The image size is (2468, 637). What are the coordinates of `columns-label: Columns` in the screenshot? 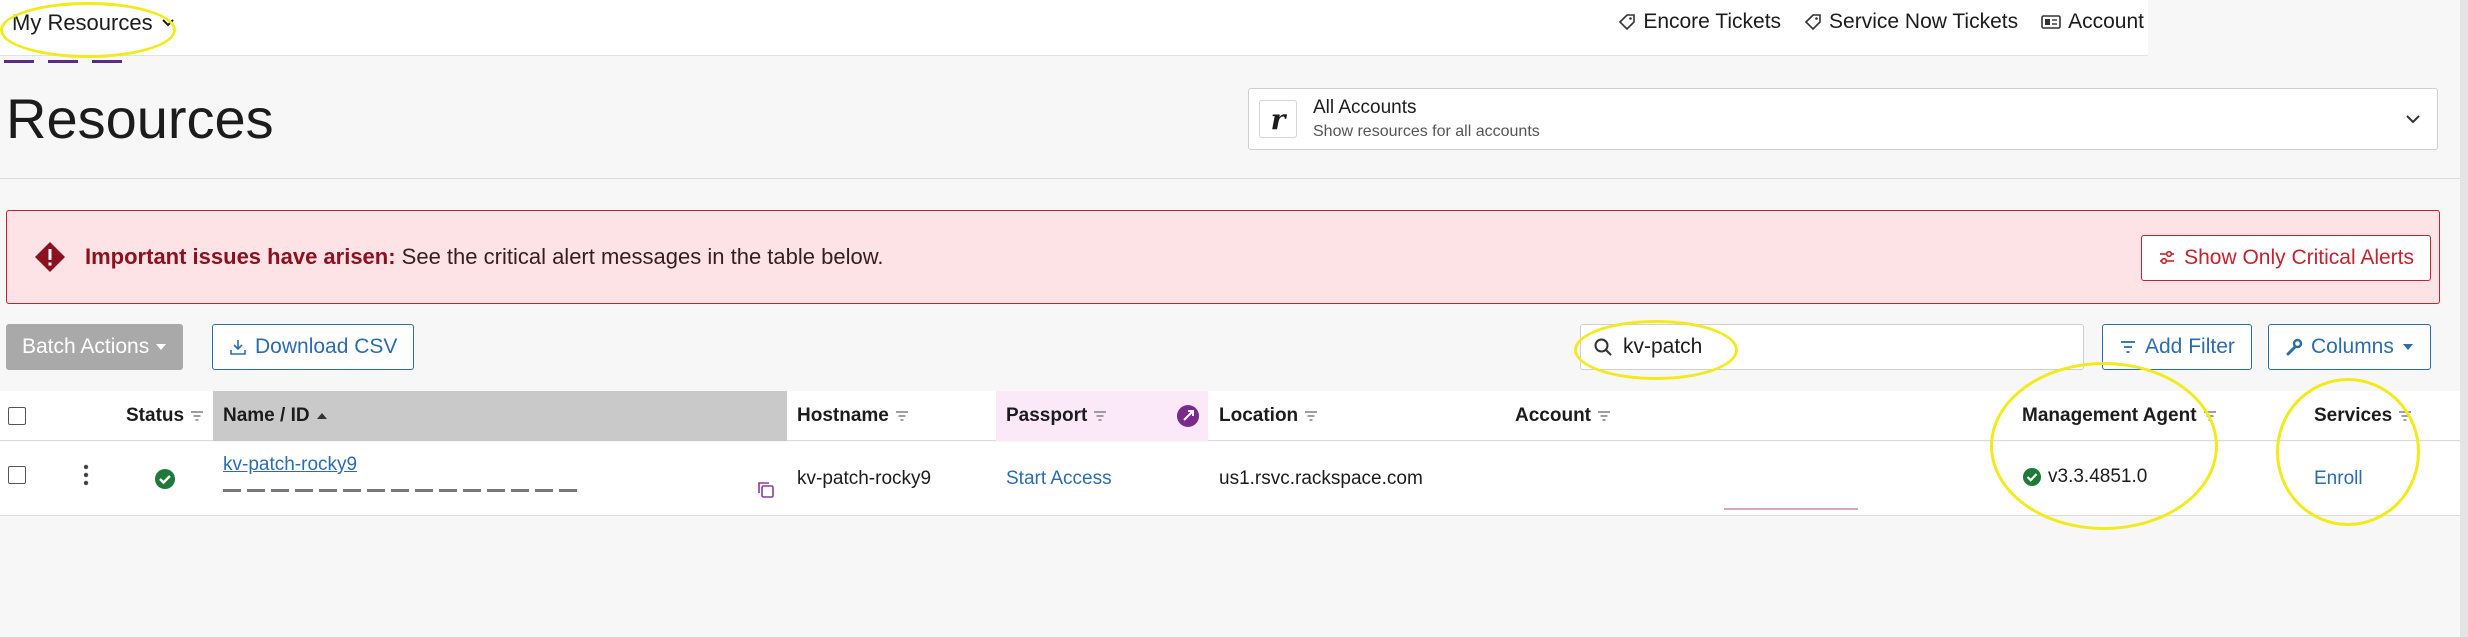 It's located at (2352, 346).